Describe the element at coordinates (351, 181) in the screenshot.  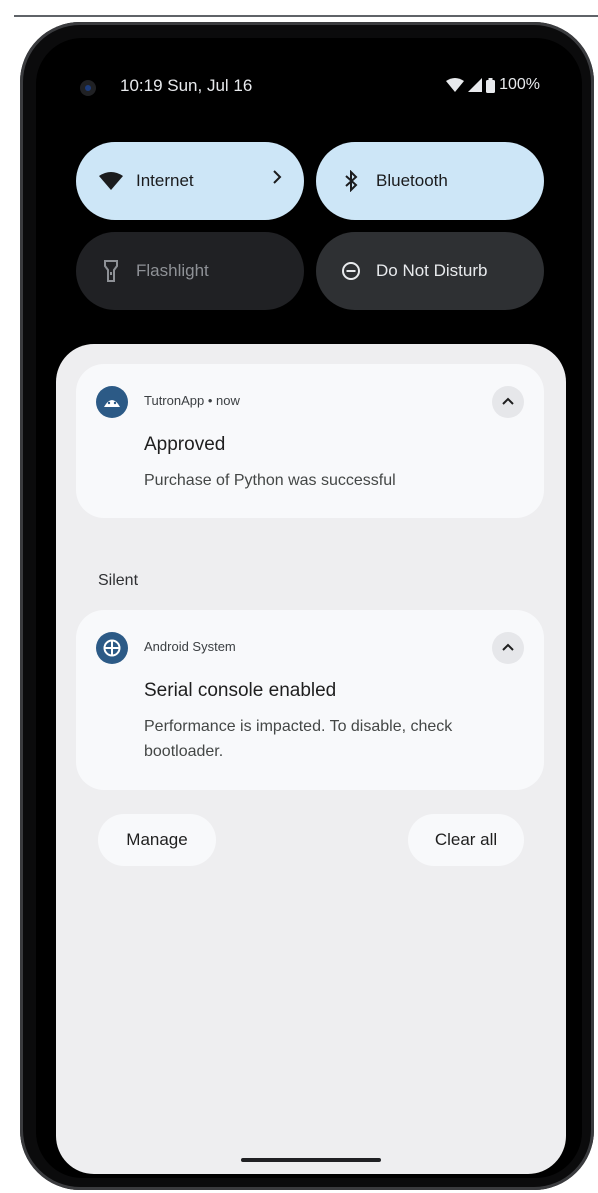
I see `bluetooth-icon` at that location.